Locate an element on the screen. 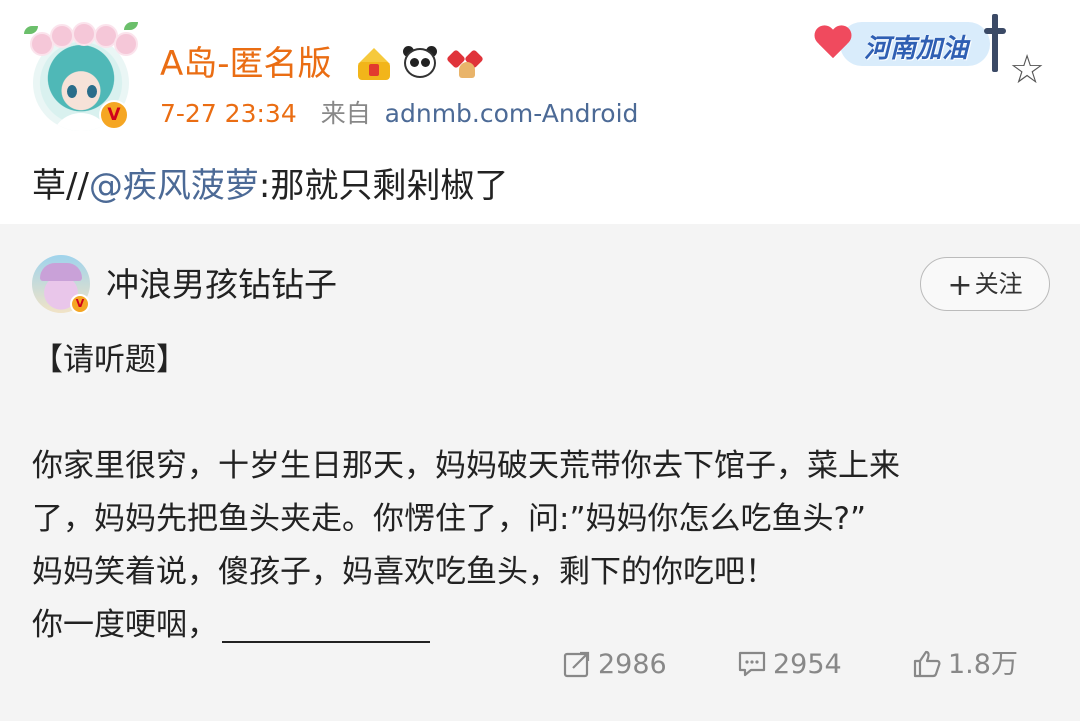 Image resolution: width=1080 pixels, height=721 pixels. repost-button: 2986 is located at coordinates (614, 665).